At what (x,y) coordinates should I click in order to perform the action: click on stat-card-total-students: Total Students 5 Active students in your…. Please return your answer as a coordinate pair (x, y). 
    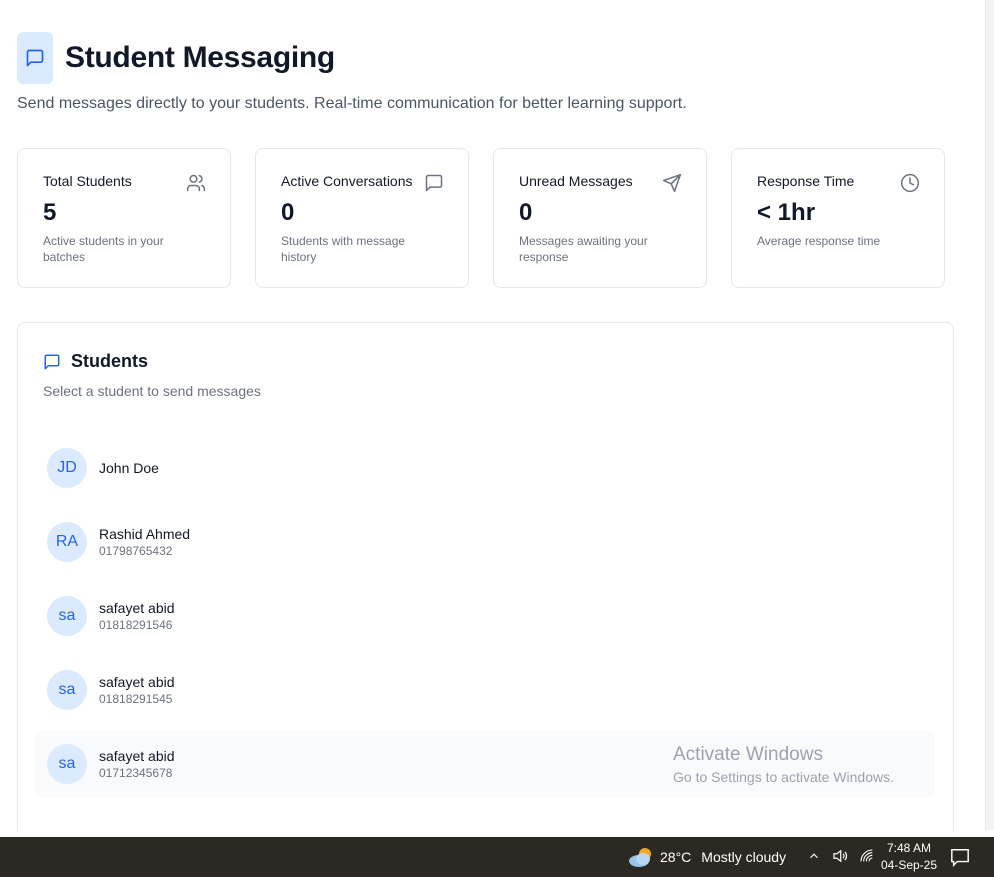
    Looking at the image, I should click on (124, 218).